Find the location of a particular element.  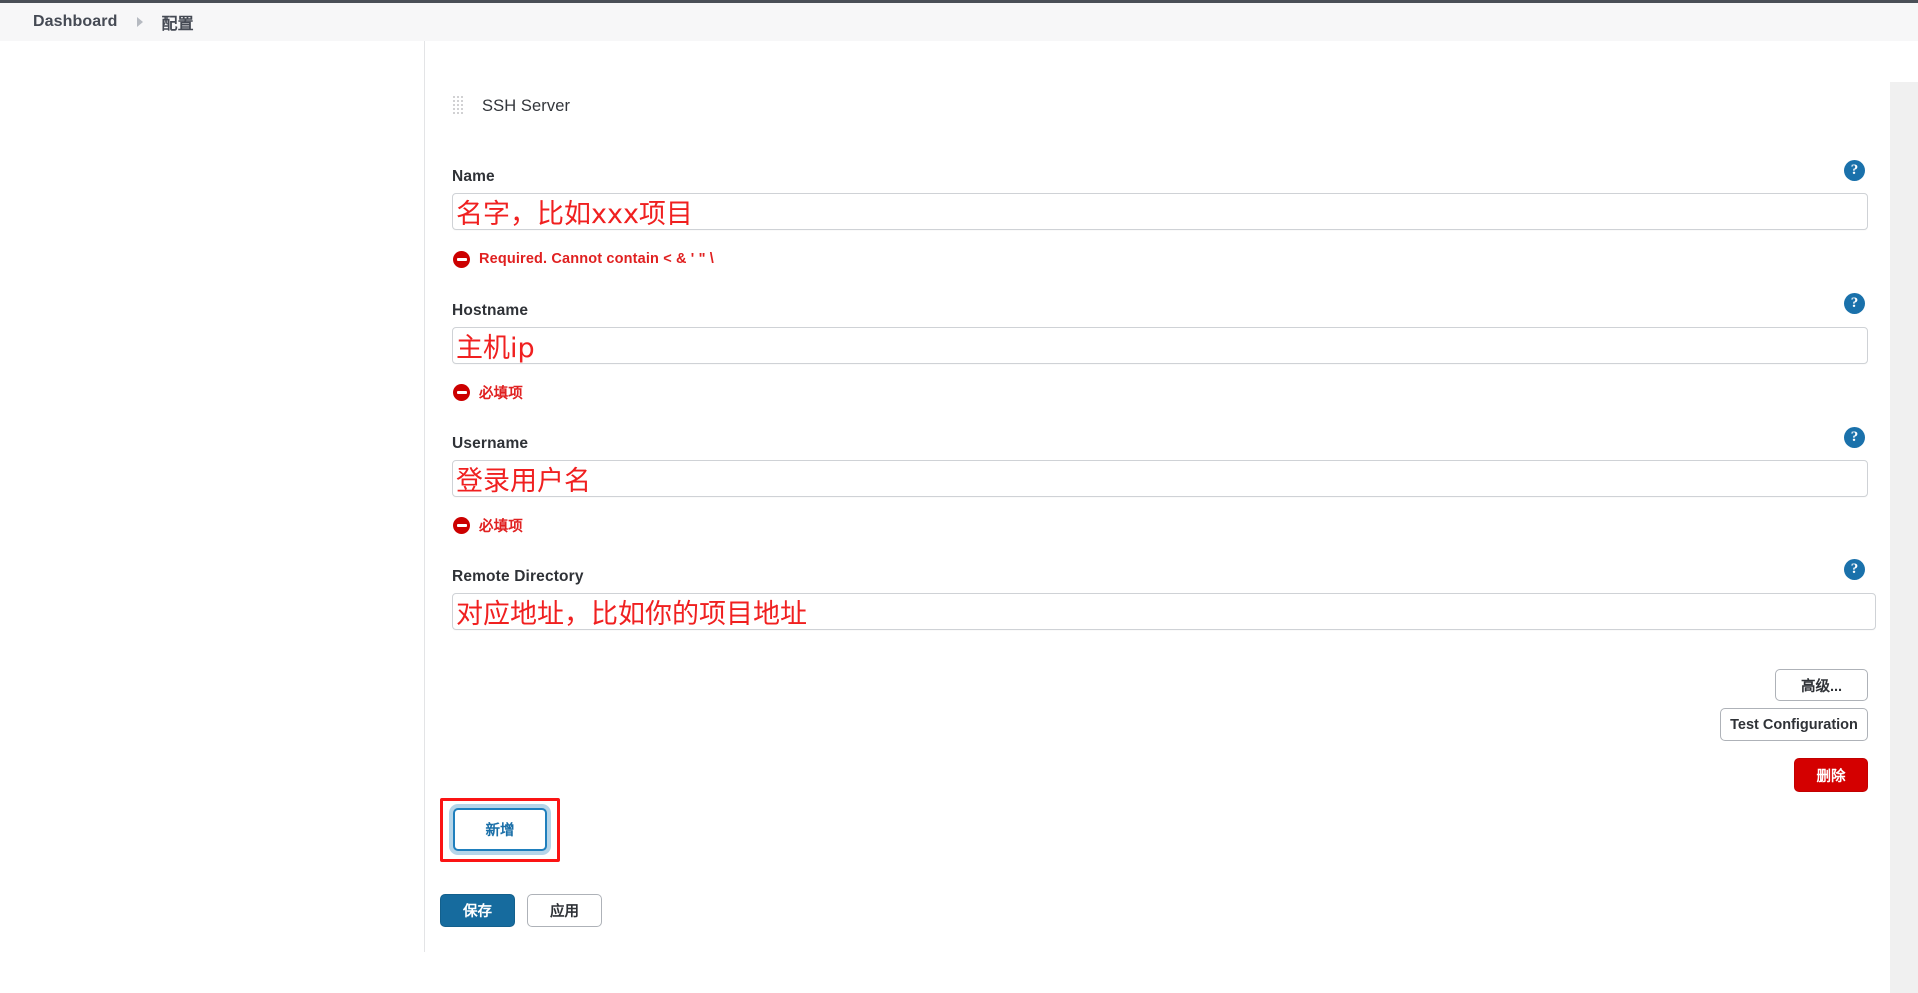

add-new-button: 新增 is located at coordinates (500, 829).